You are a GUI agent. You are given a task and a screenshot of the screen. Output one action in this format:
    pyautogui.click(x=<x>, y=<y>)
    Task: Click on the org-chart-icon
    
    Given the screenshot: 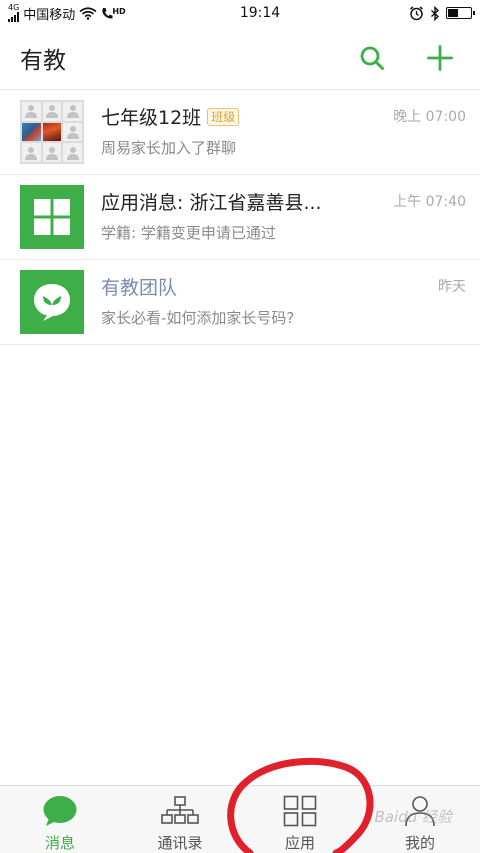 What is the action you would take?
    pyautogui.click(x=180, y=810)
    